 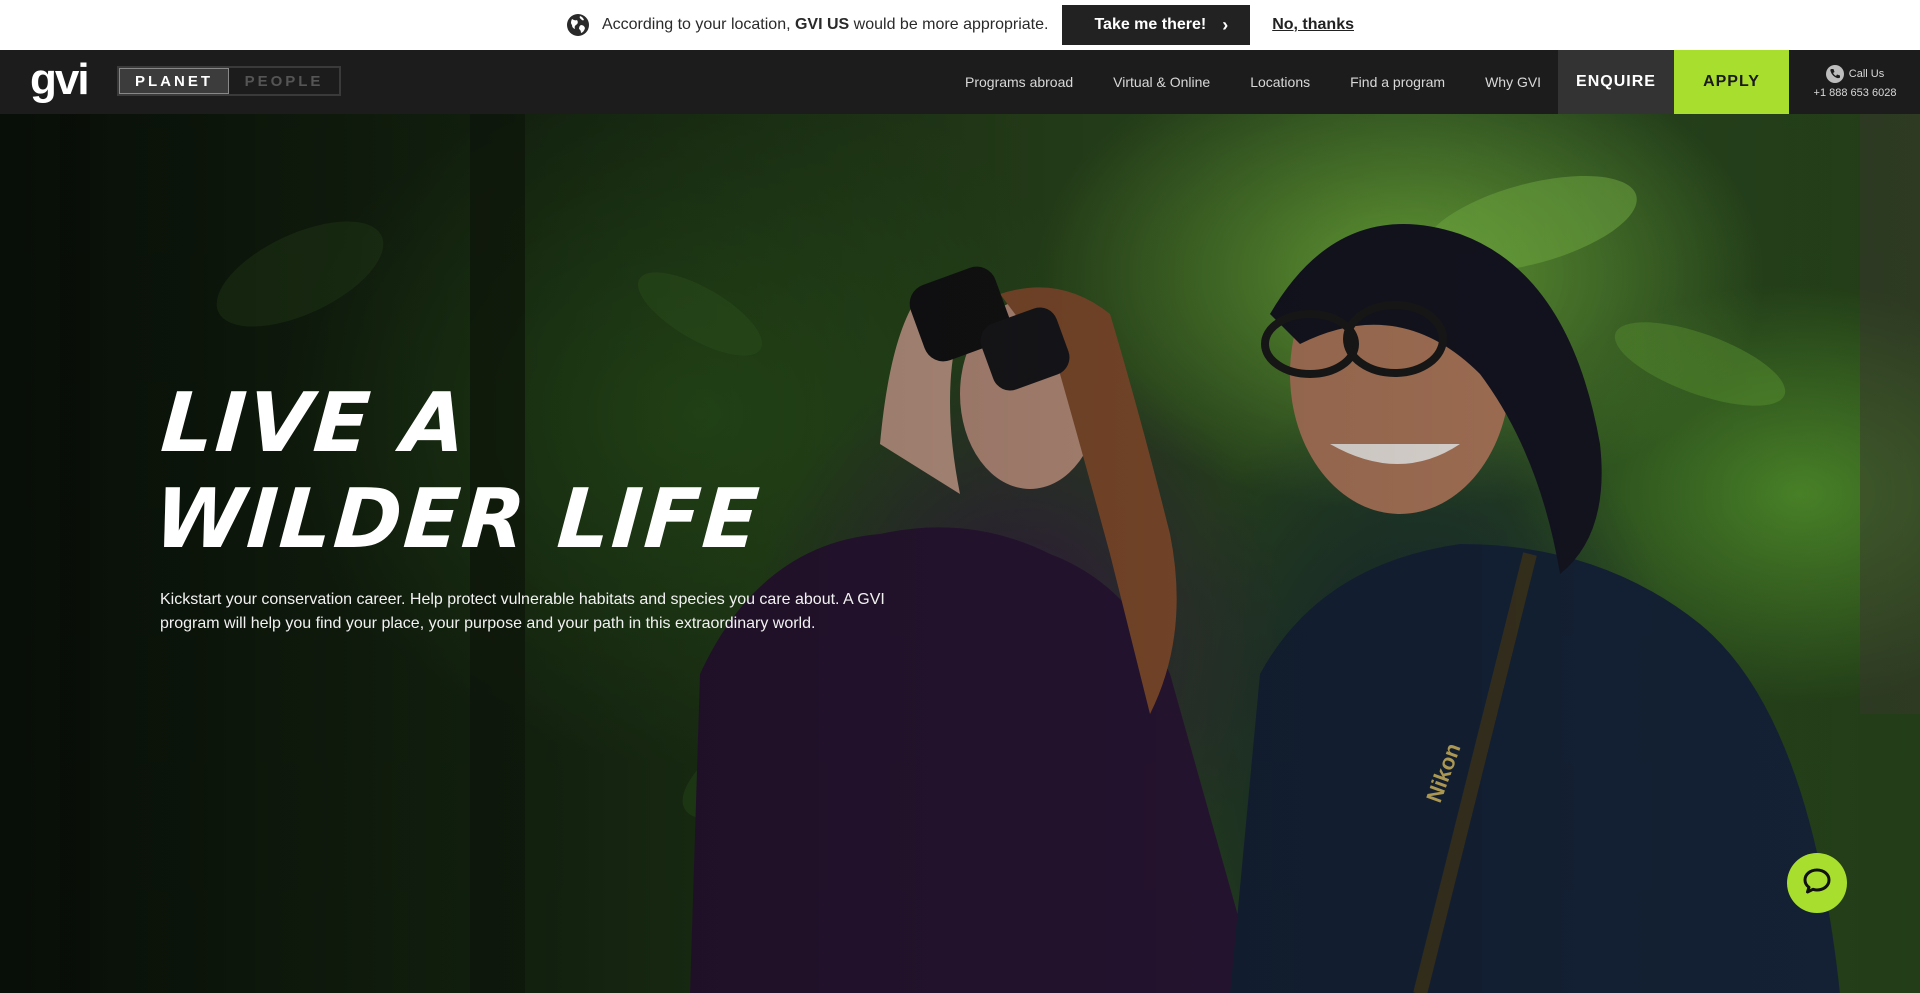 I want to click on globe-icon, so click(x=578, y=25).